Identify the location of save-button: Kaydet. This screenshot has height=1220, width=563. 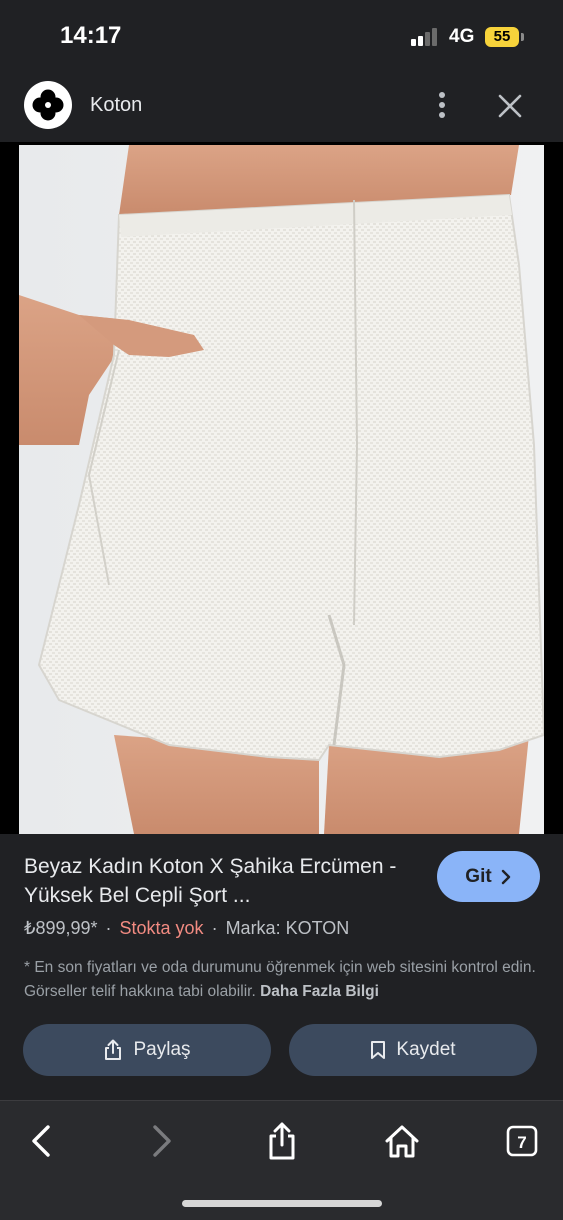
(413, 1050).